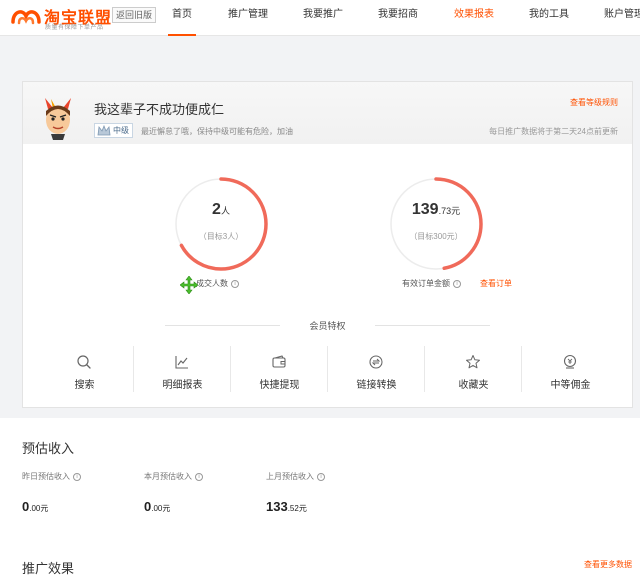 This screenshot has height=578, width=640. I want to click on income-dec: .52, so click(293, 508).